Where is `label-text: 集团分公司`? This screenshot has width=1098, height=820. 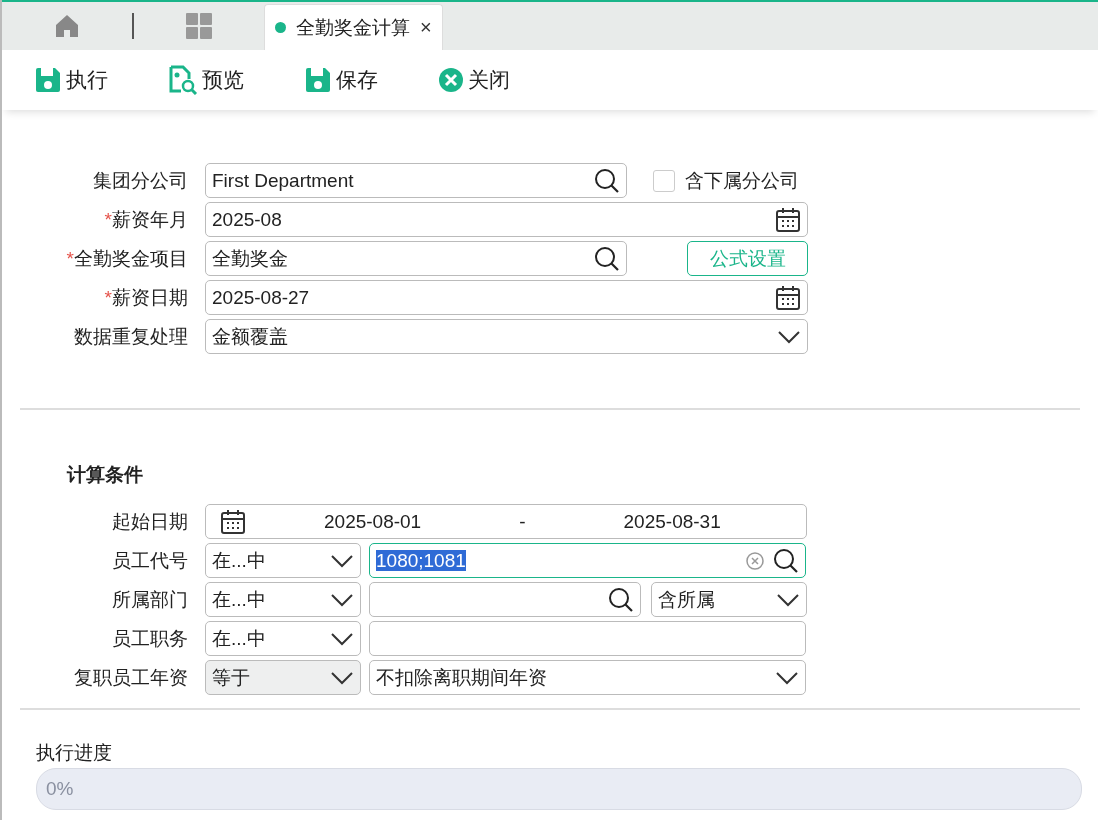
label-text: 集团分公司 is located at coordinates (140, 180).